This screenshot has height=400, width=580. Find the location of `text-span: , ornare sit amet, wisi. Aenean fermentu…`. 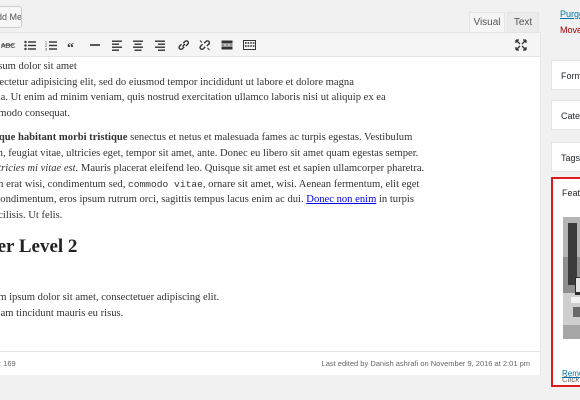

text-span: , ornare sit amet, wisi. Aenean fermentu… is located at coordinates (311, 184).